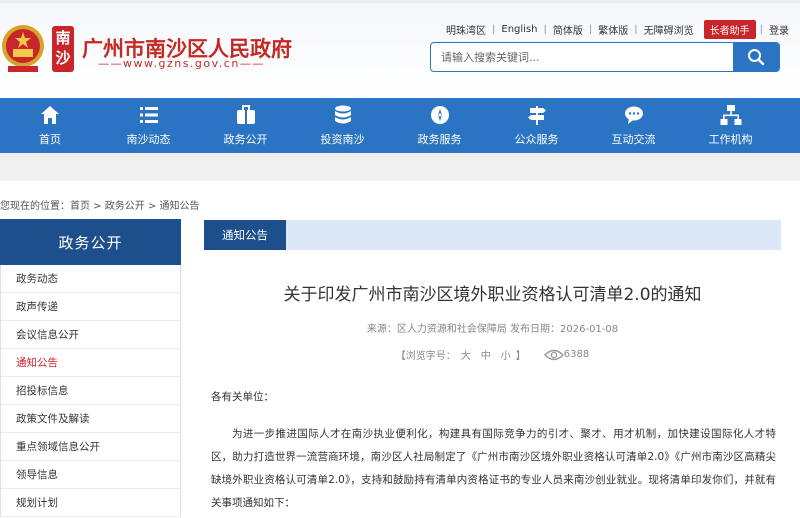 This screenshot has width=800, height=518. I want to click on main-nav: 首页 南沙动态 政务公开 投资南沙 政务服务 公众服务 互动交流 工作机构, so click(400, 125).